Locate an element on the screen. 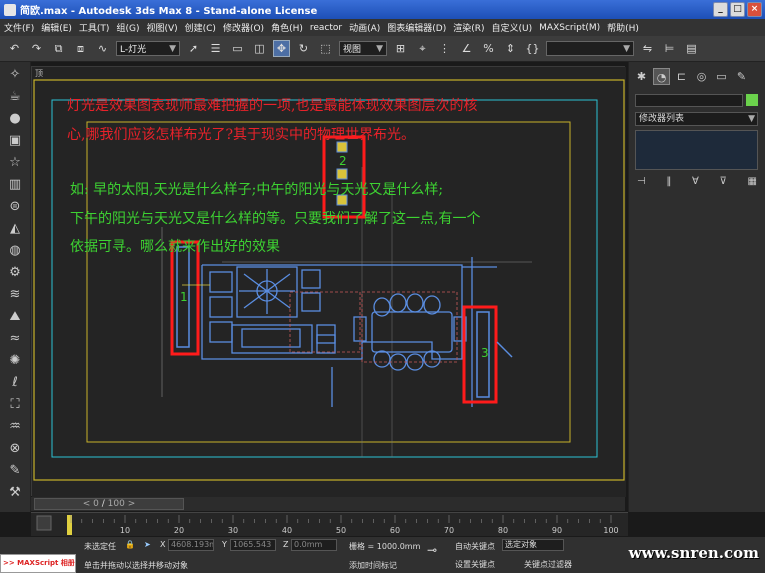  select-by-name-icon: ☰ is located at coordinates (215, 48).